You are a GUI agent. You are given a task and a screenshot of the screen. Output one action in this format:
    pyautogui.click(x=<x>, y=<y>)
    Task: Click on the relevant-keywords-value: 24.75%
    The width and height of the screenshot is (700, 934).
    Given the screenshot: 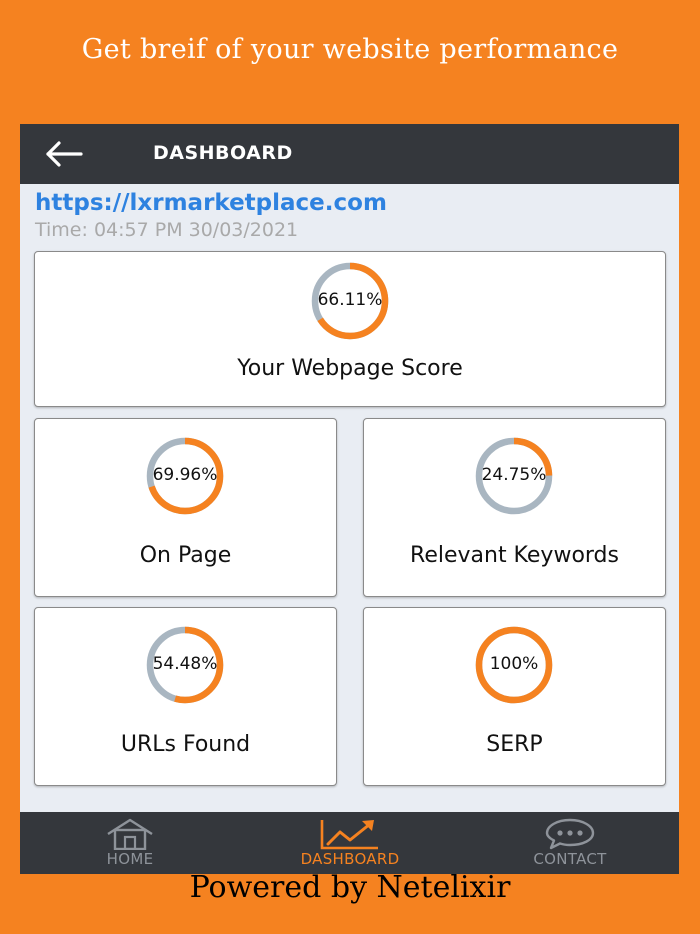 What is the action you would take?
    pyautogui.click(x=514, y=475)
    